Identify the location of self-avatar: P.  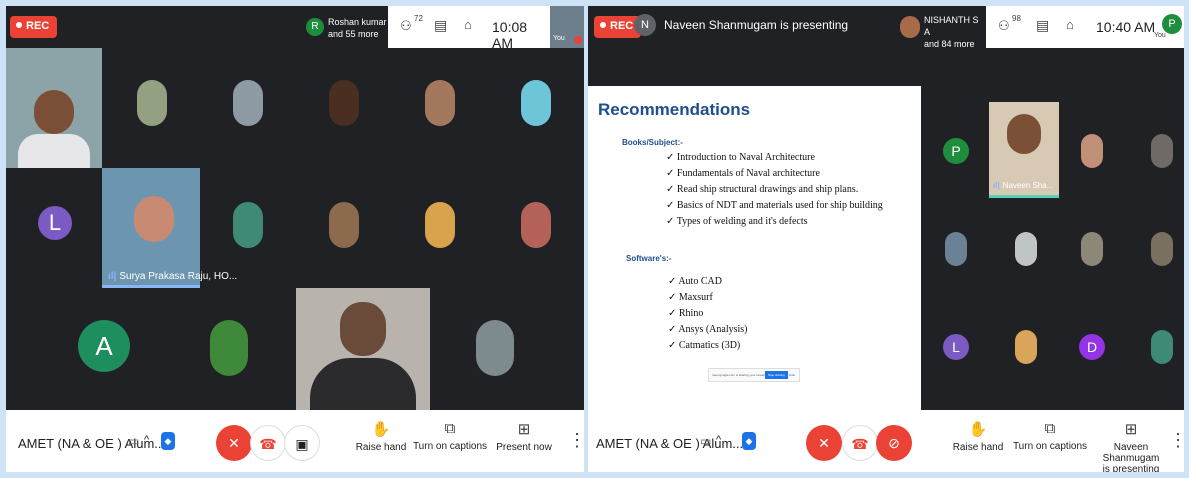
(1172, 24).